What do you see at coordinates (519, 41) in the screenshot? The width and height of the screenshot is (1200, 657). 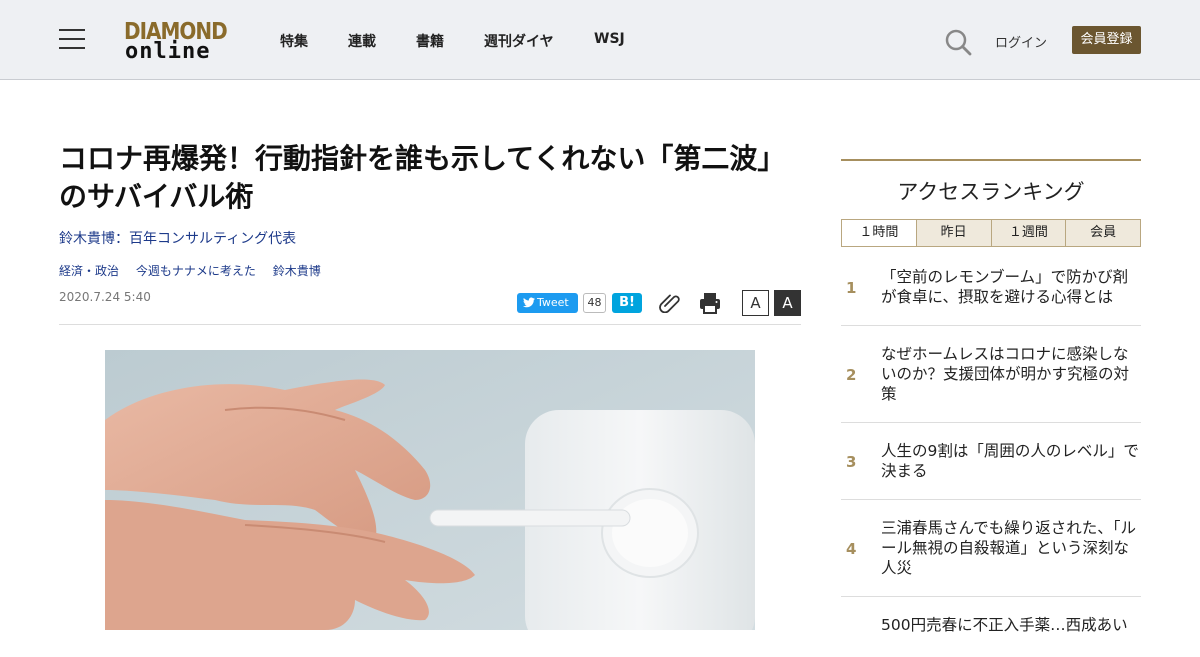 I see `nav-item-weekly-diamond: 週刊ダイヤ` at bounding box center [519, 41].